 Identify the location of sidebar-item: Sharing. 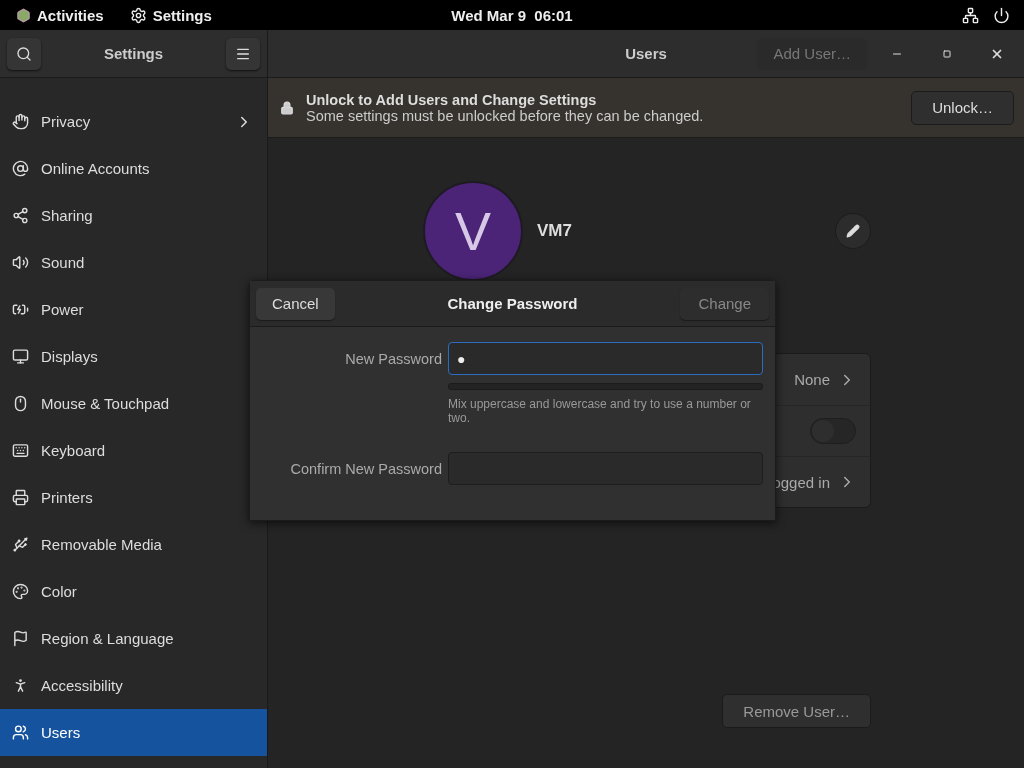
(133, 215).